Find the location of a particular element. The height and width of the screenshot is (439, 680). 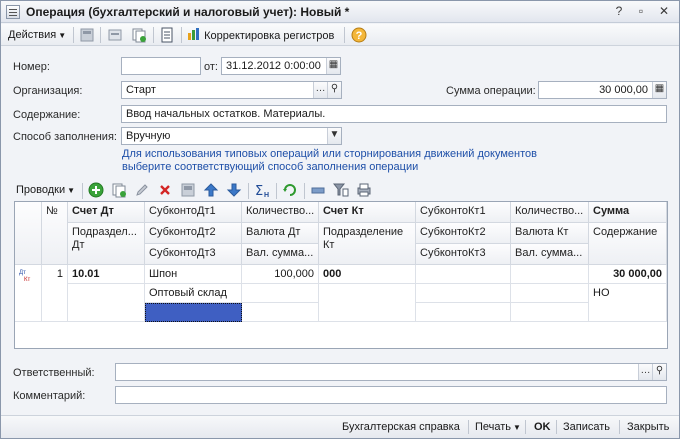

column-header-sum: Сумма is located at coordinates (628, 212).